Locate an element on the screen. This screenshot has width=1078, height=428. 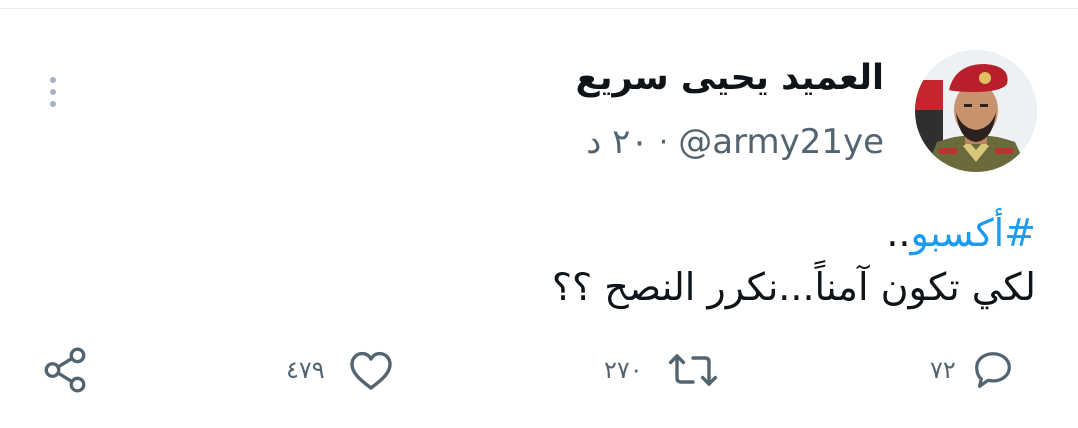
more-options-button is located at coordinates (53, 92).